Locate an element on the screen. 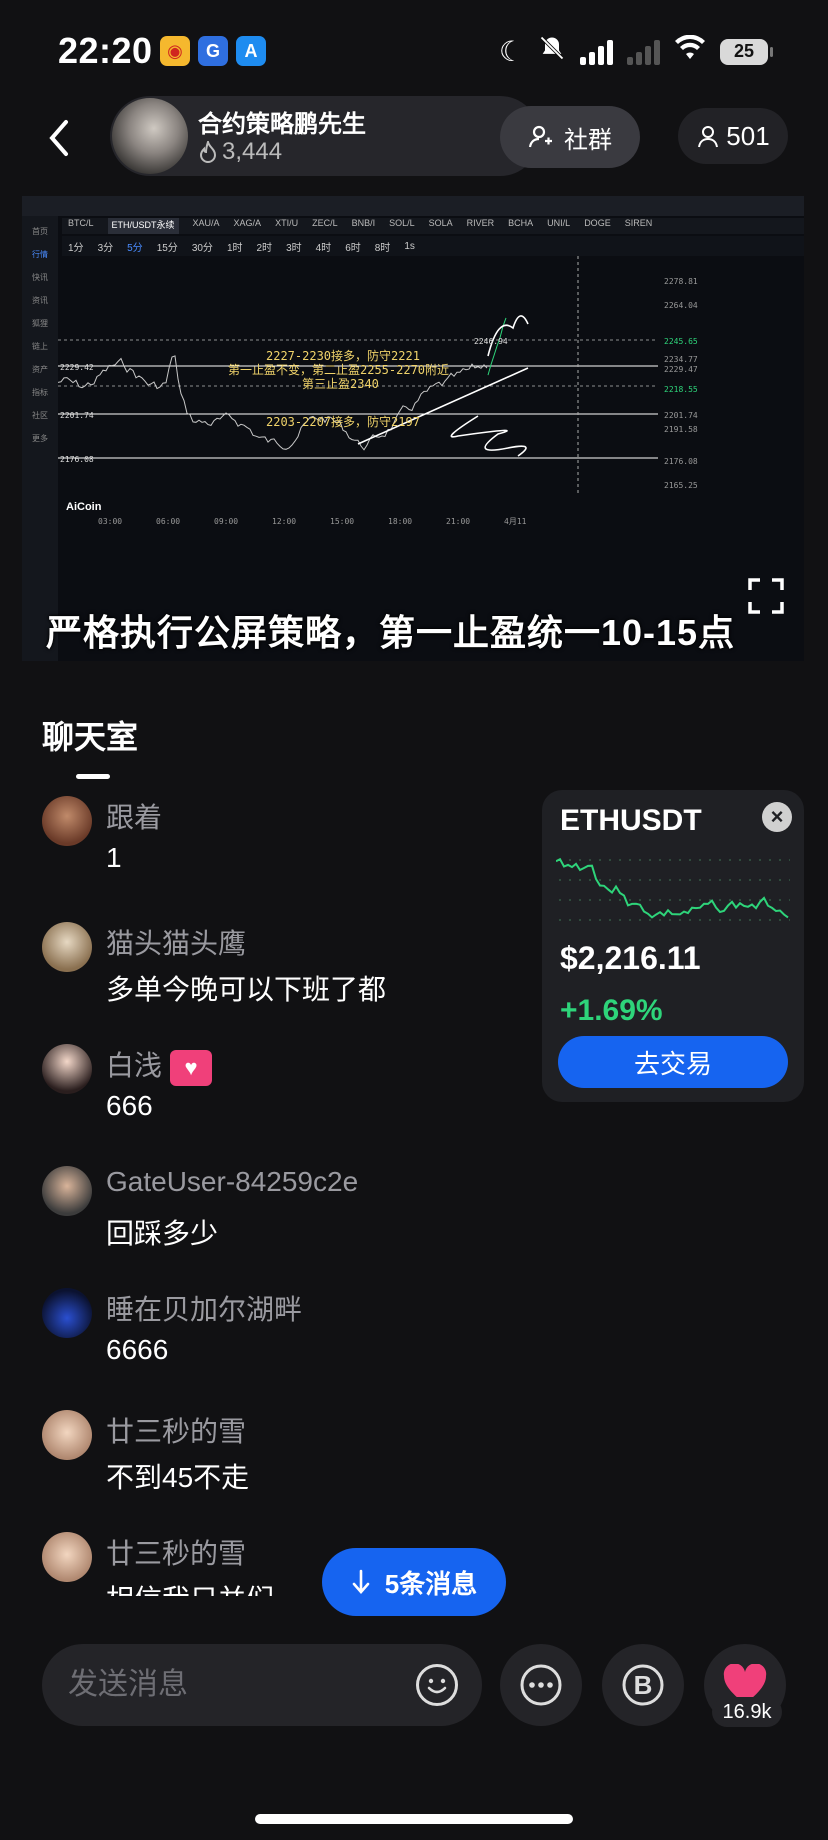 The width and height of the screenshot is (828, 1840). coin-button: B is located at coordinates (643, 1685).